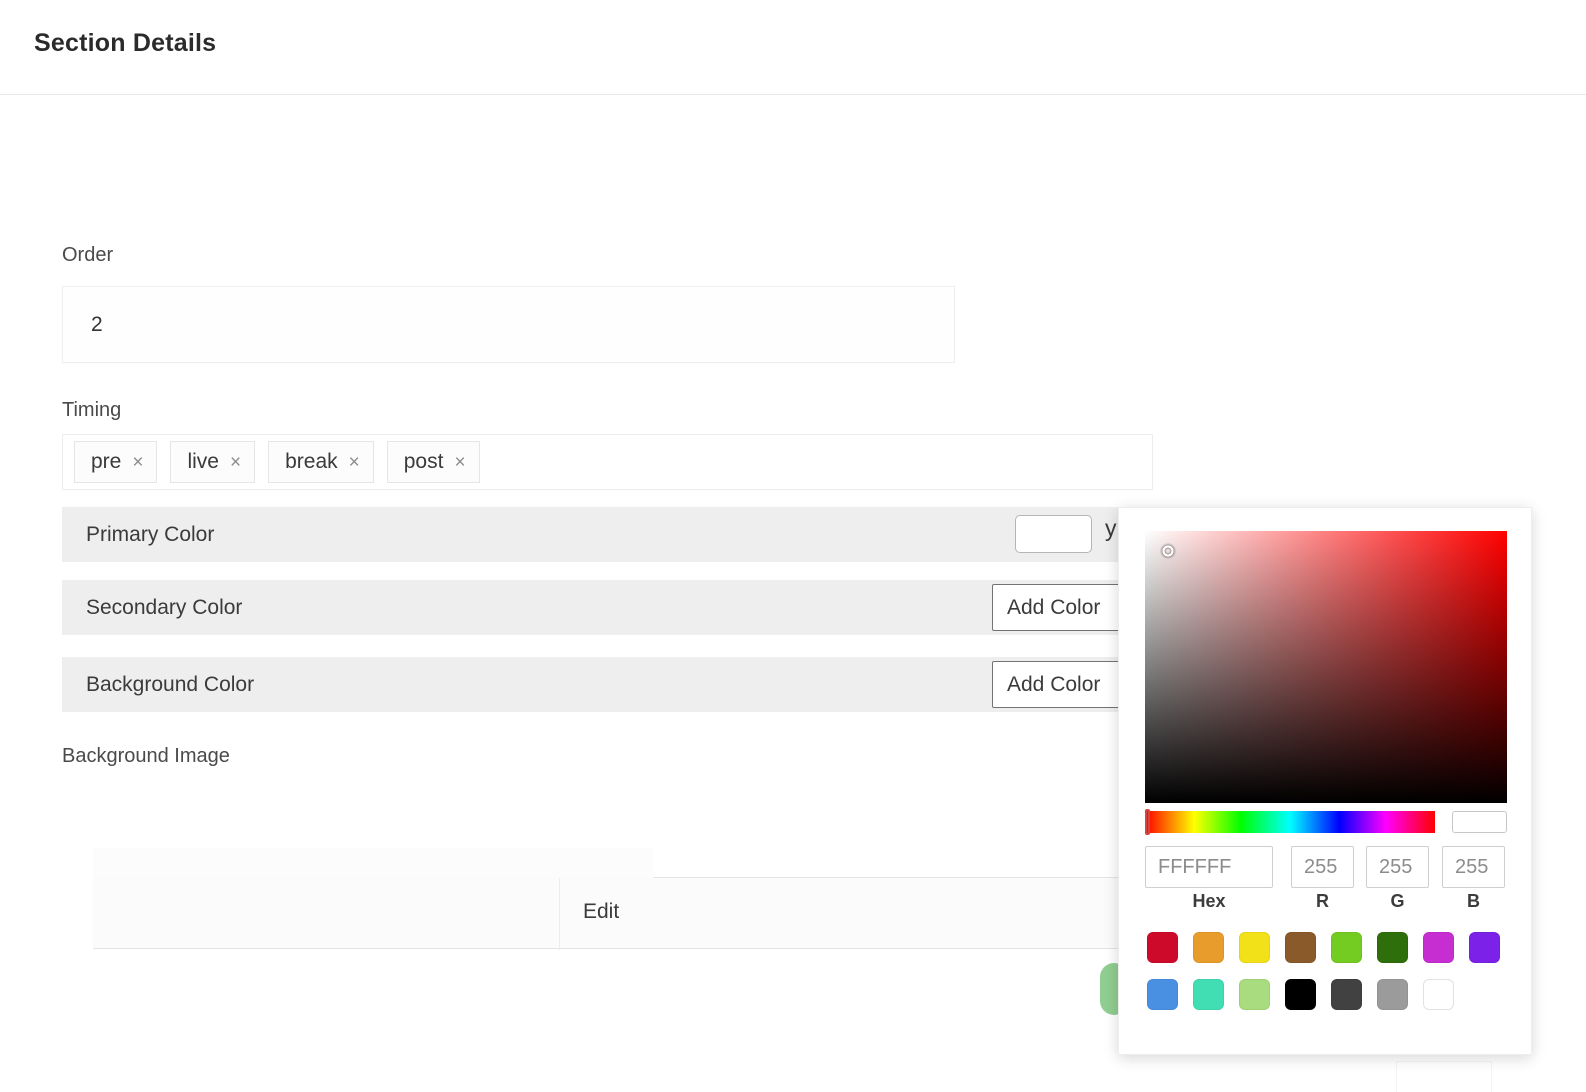  What do you see at coordinates (1168, 551) in the screenshot?
I see `saturation-value-cursor` at bounding box center [1168, 551].